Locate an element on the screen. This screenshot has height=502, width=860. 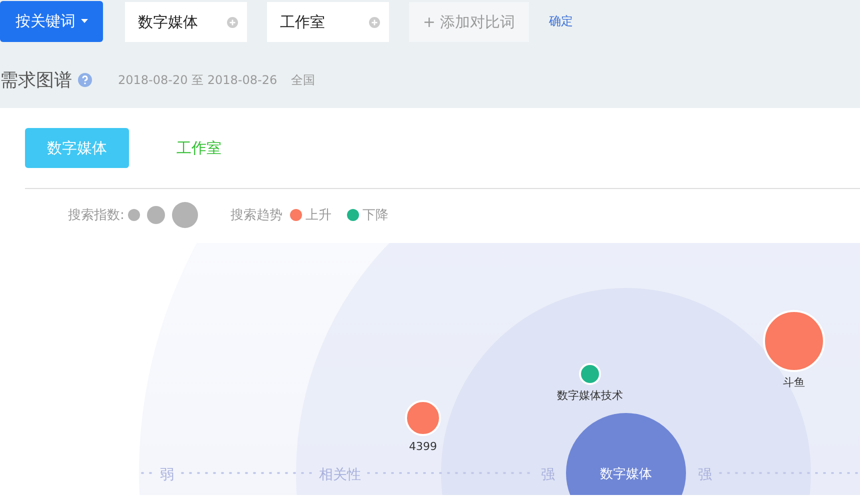
legend-label: 下降 is located at coordinates (375, 215).